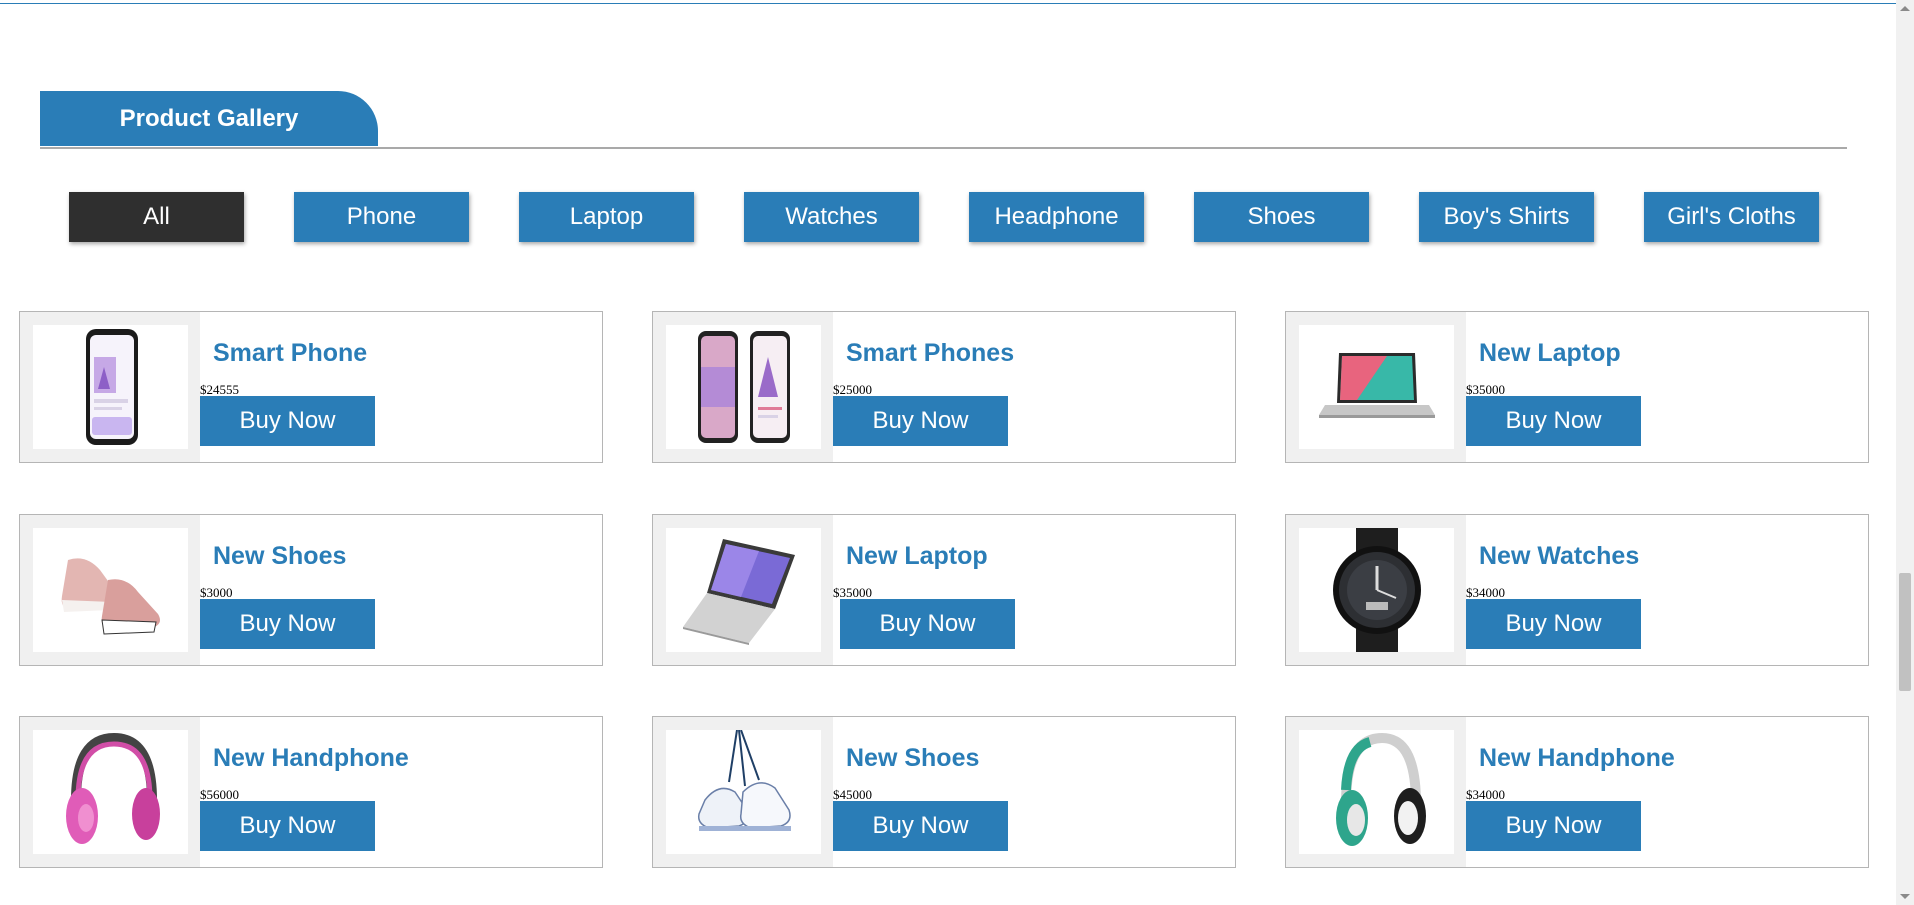 This screenshot has height=905, width=1914. Describe the element at coordinates (1559, 556) in the screenshot. I see `product-name: New Watches` at that location.